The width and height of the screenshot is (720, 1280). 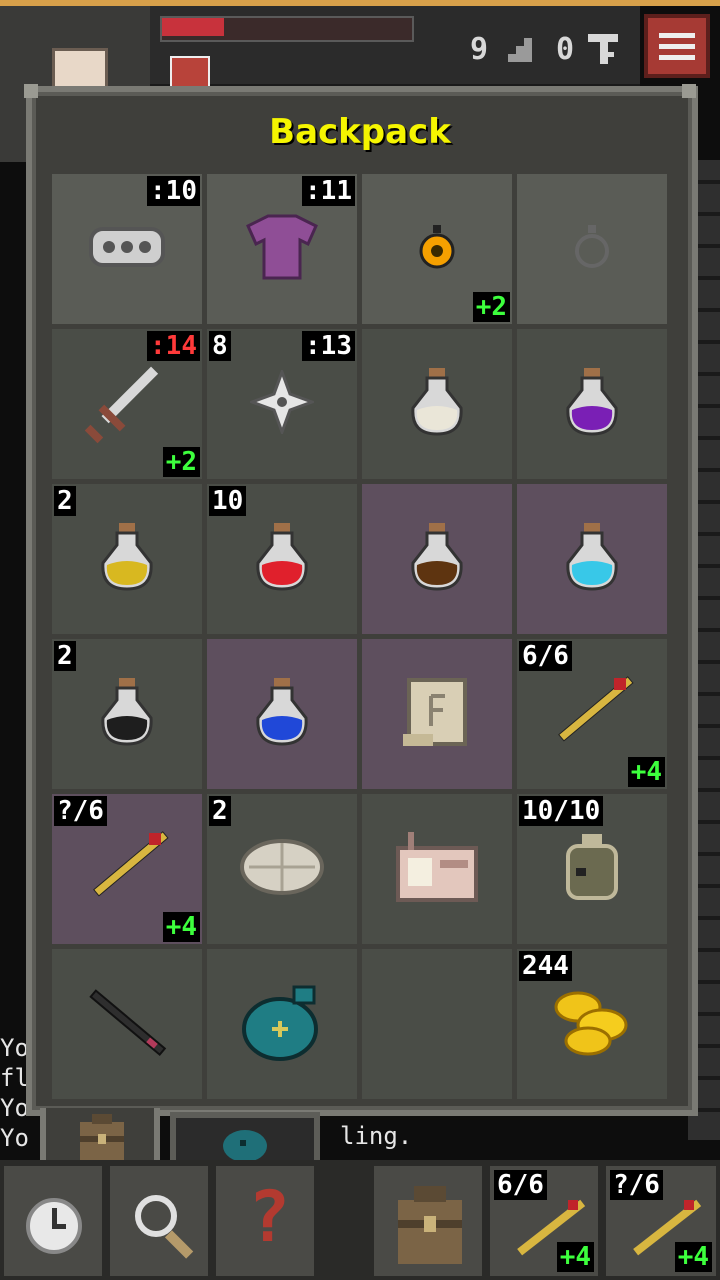 I want to click on examine-button: ?, so click(x=265, y=1221).